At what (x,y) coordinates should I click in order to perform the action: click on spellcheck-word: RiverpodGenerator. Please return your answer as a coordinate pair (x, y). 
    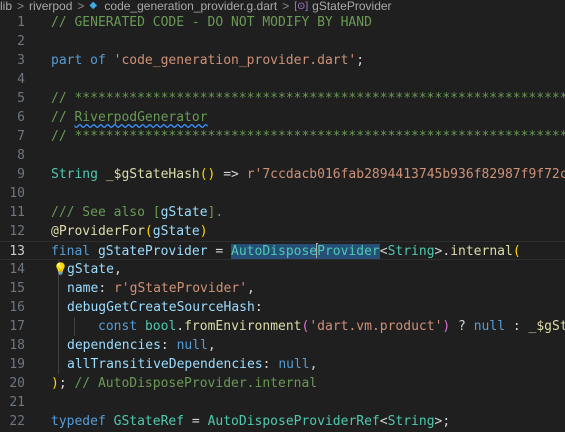
    Looking at the image, I should click on (140, 117).